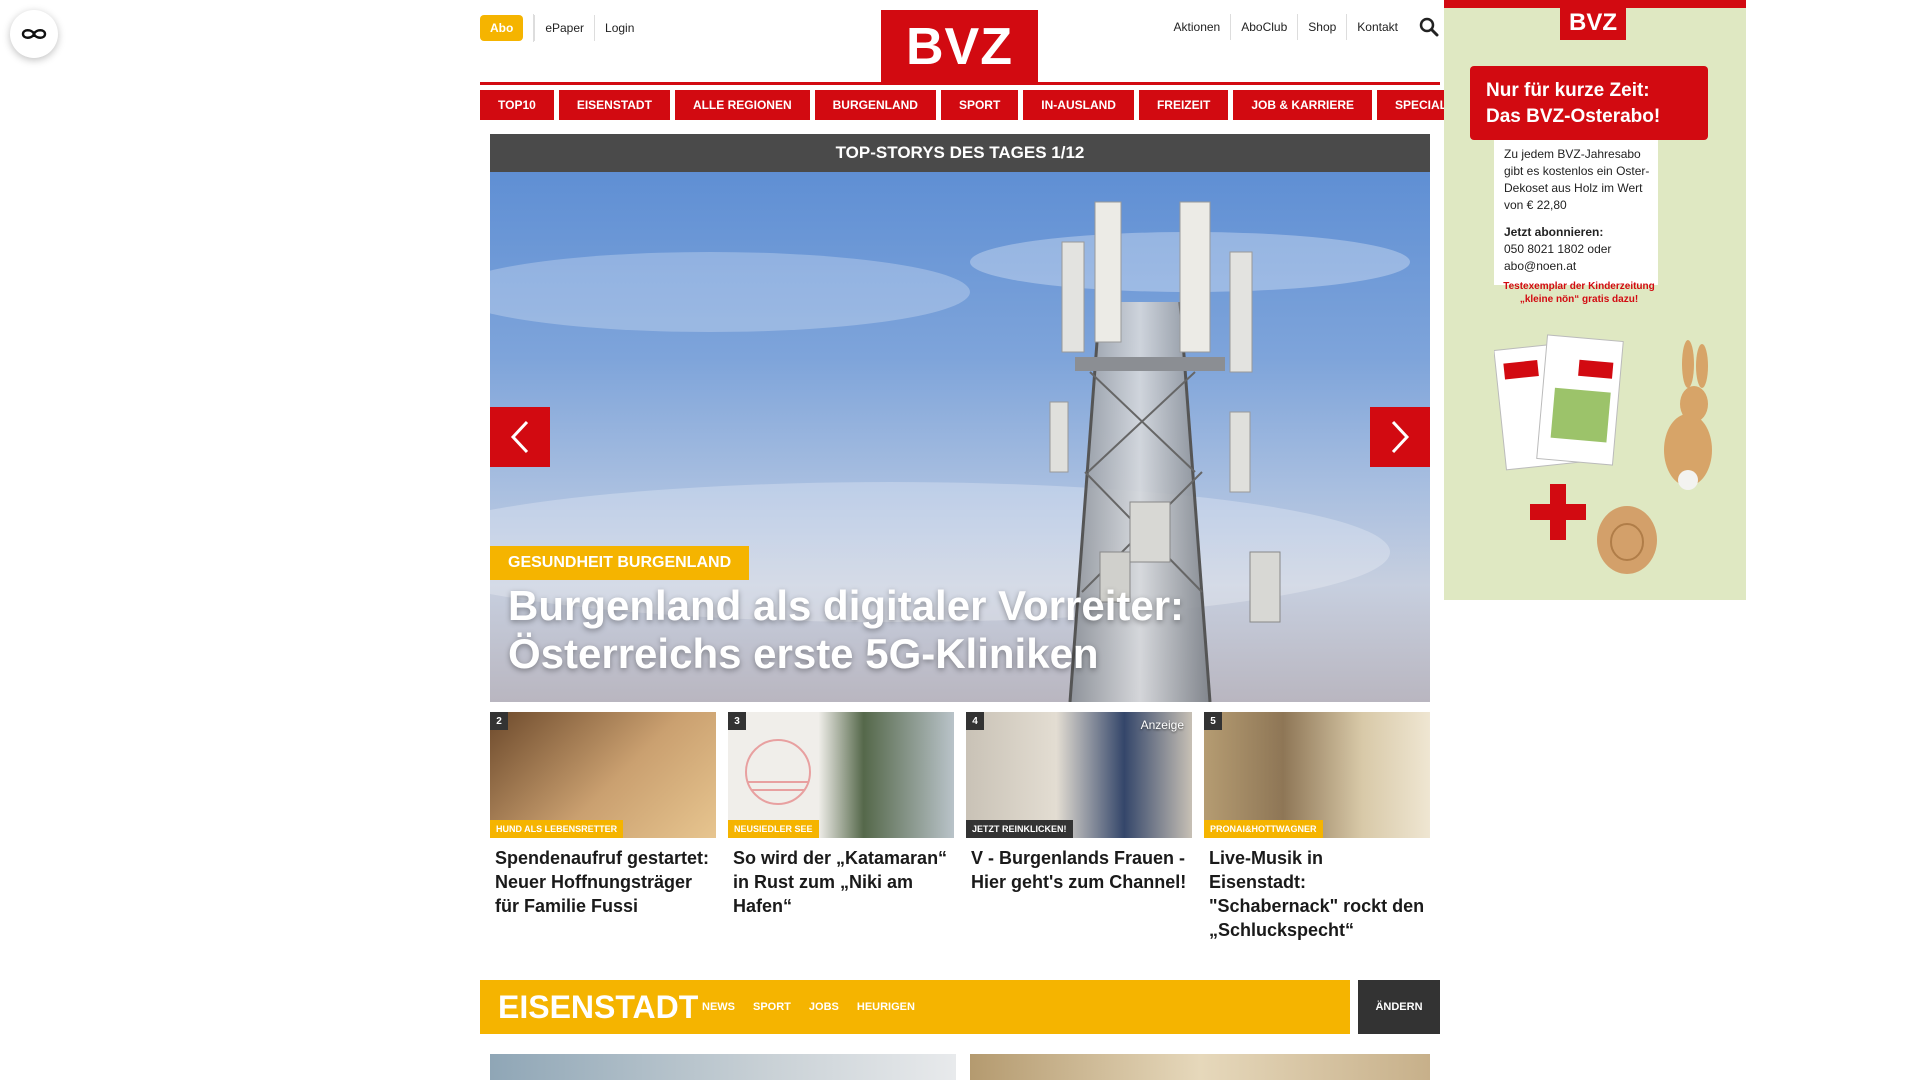 This screenshot has width=1920, height=1080. I want to click on shop-link: Shop, so click(1321, 27).